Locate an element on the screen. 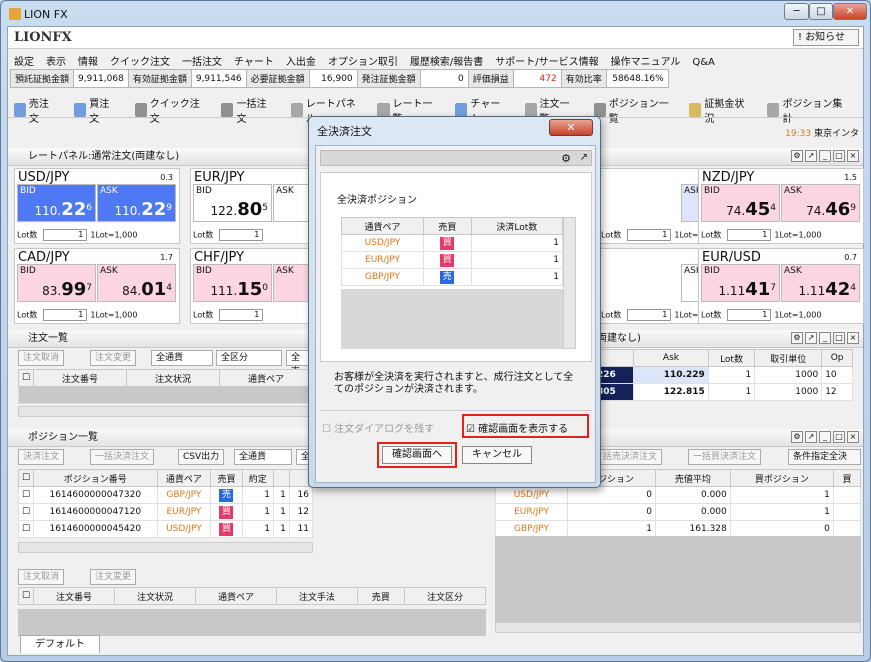  menu-item: Q&A is located at coordinates (703, 62).